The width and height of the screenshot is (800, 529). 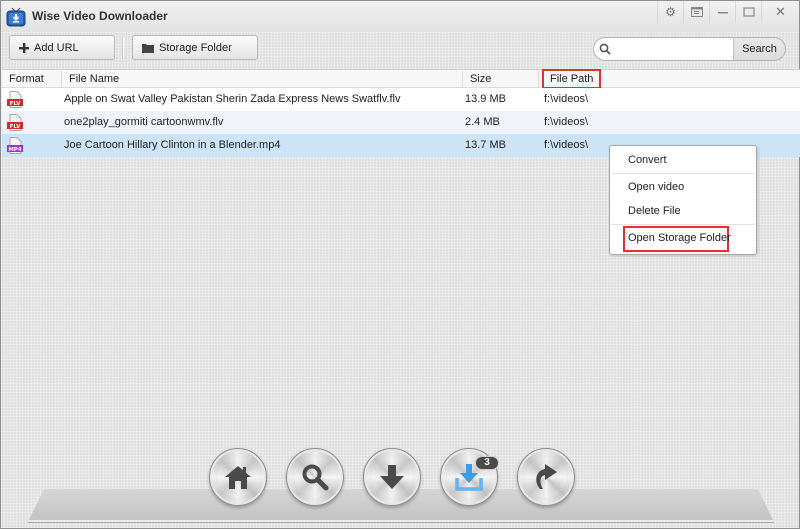 I want to click on maximize-button, so click(x=748, y=12).